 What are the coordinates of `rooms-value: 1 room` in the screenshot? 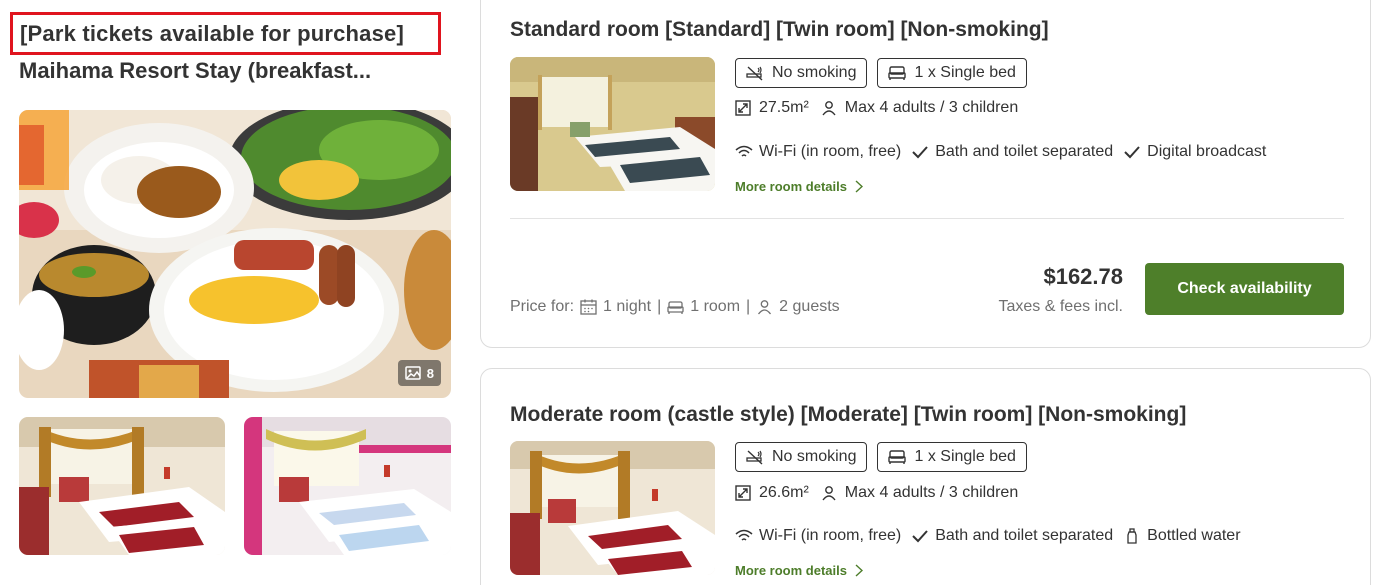 It's located at (715, 306).